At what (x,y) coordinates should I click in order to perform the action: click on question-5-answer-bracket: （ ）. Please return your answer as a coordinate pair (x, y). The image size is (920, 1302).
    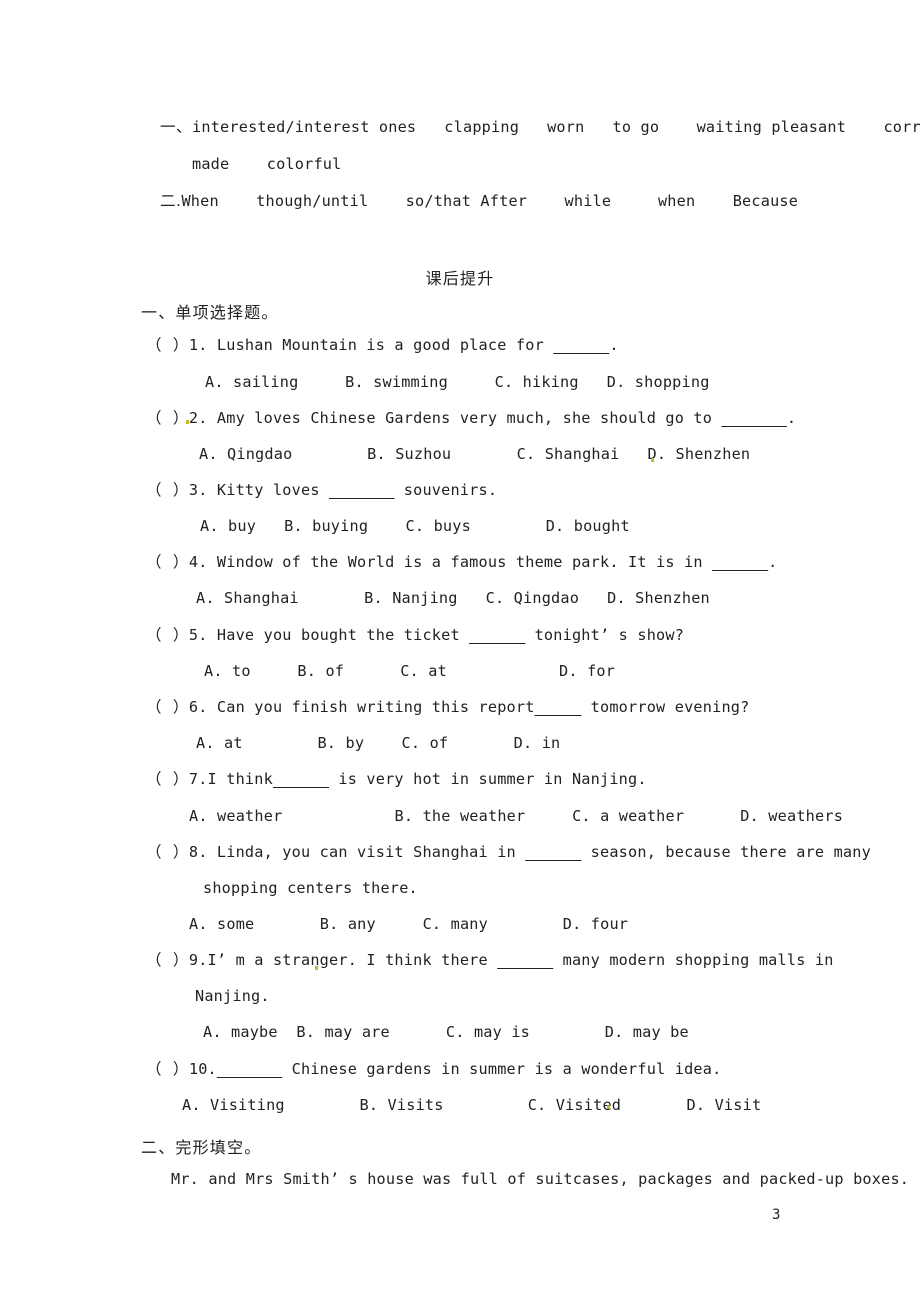
    Looking at the image, I should click on (167, 635).